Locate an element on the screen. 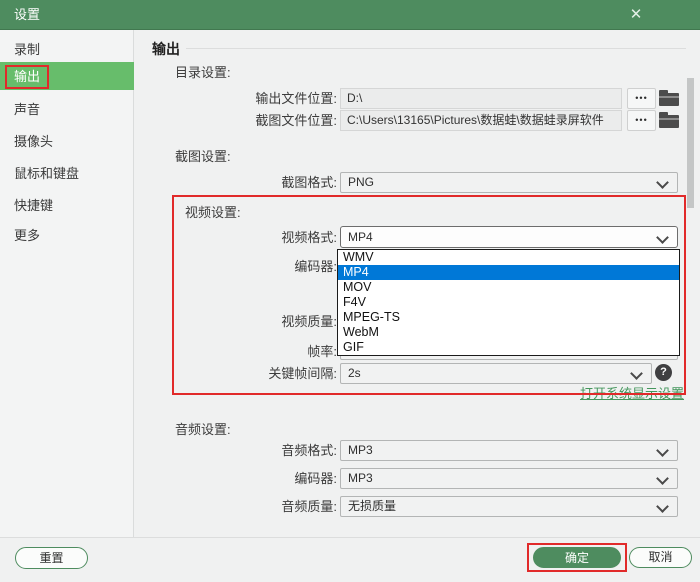  output-folder-icon is located at coordinates (669, 98).